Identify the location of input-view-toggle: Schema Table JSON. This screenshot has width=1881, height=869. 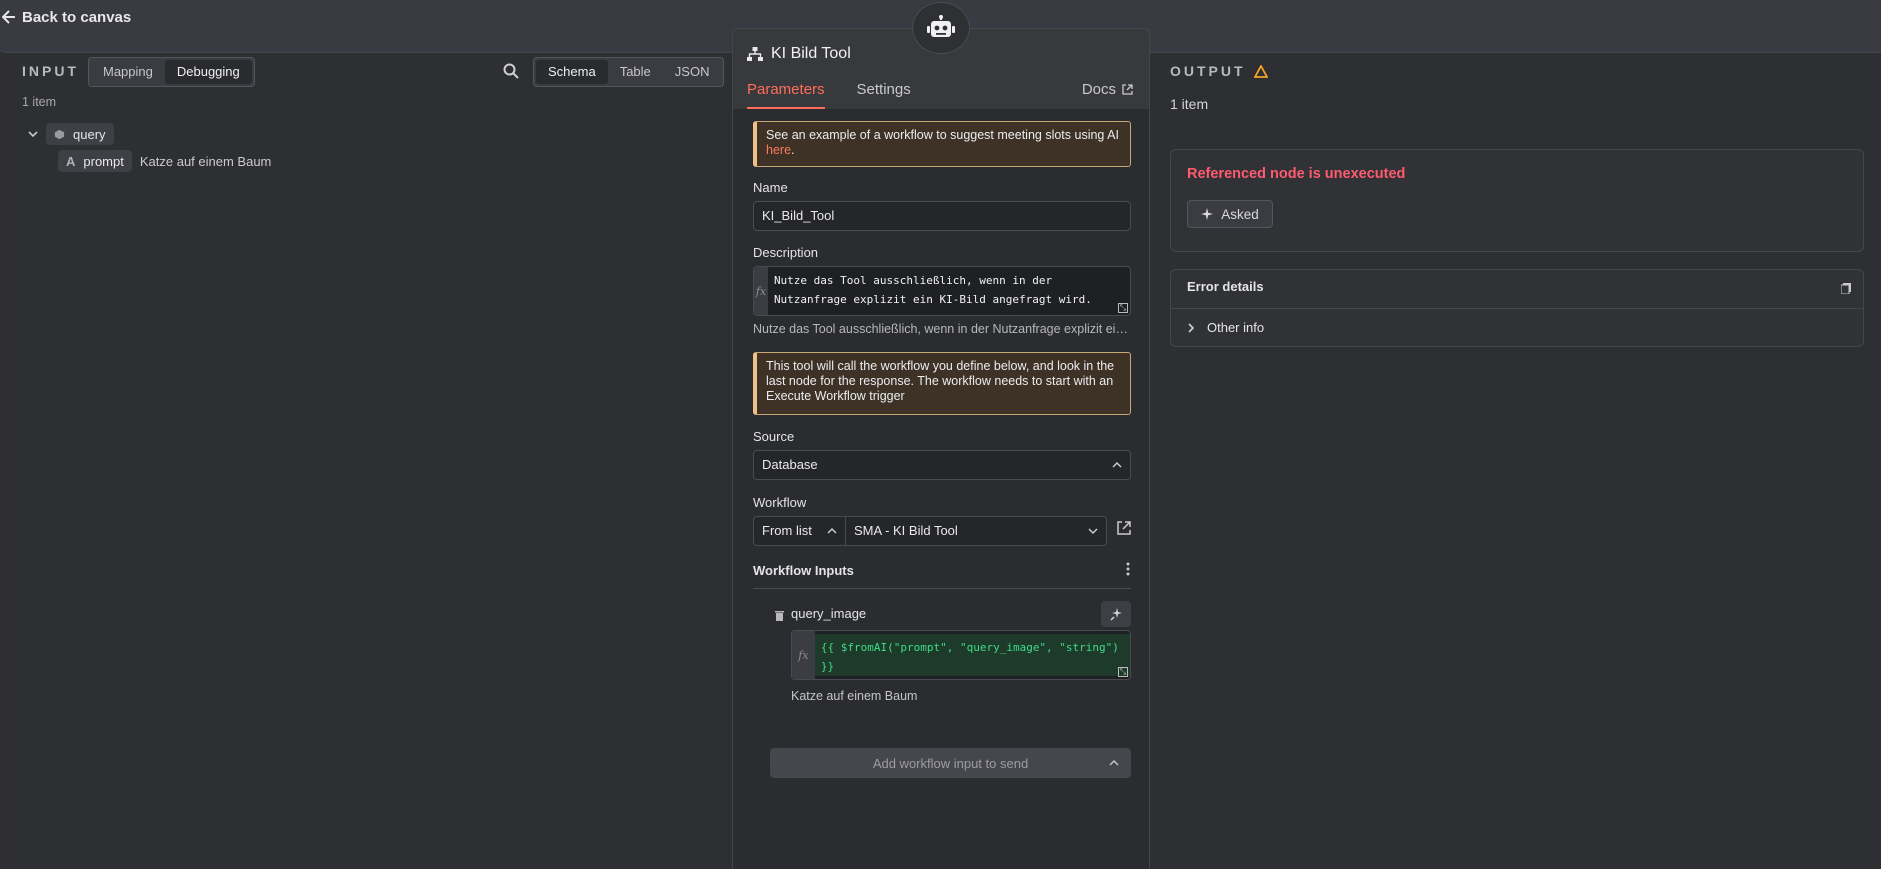
(629, 72).